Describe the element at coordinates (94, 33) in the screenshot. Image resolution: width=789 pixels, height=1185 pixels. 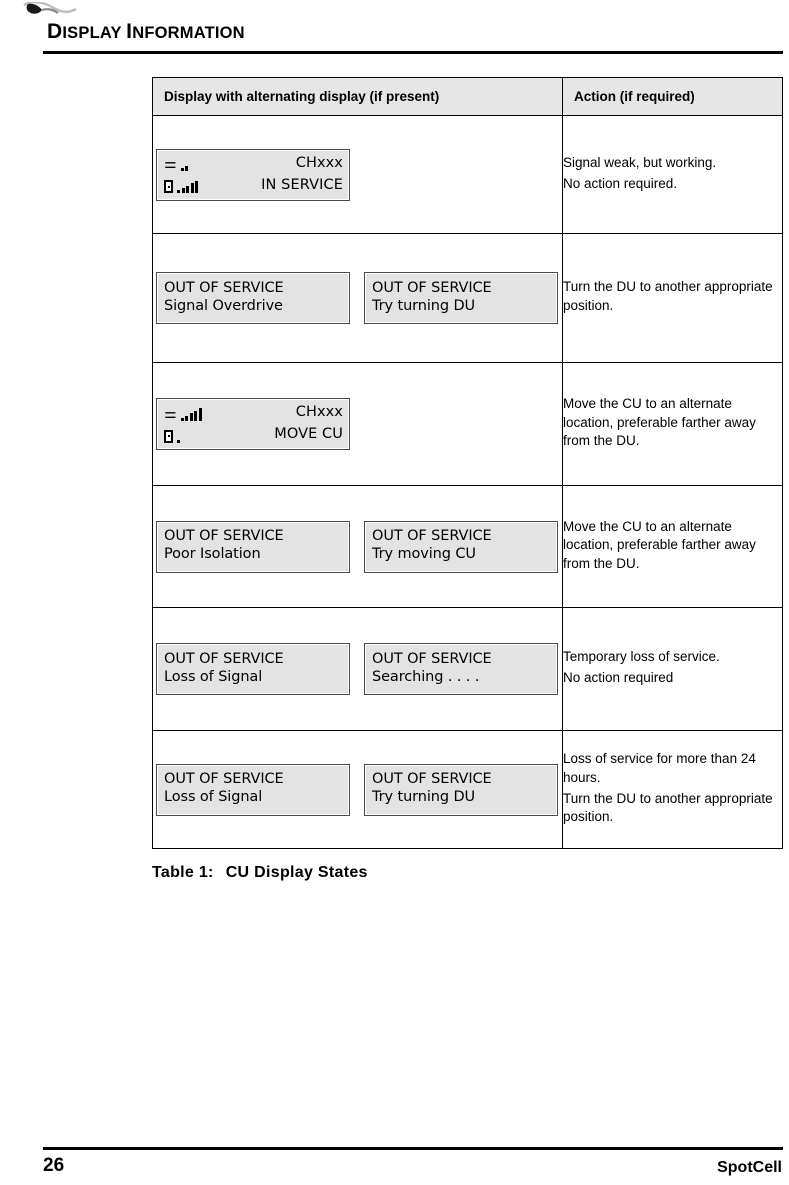
I see `page-title-text-small-caps-1: ISPLAY` at that location.